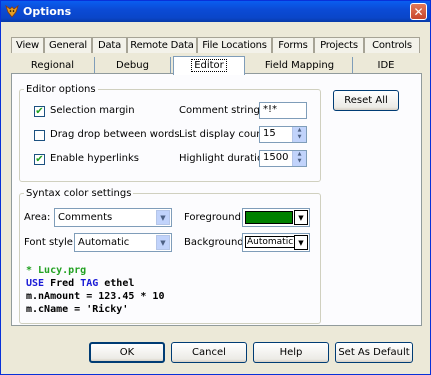  I want to click on background-color-select: Automatic ▼, so click(276, 242).